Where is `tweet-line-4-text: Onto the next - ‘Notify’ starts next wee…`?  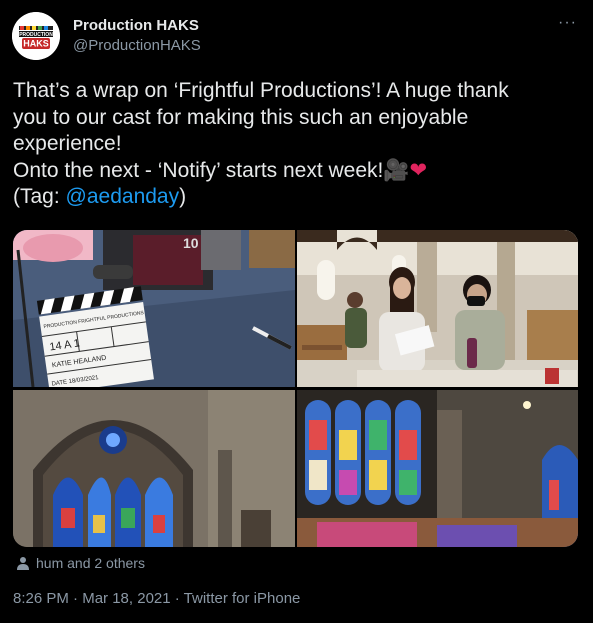 tweet-line-4-text: Onto the next - ‘Notify’ starts next wee… is located at coordinates (198, 170).